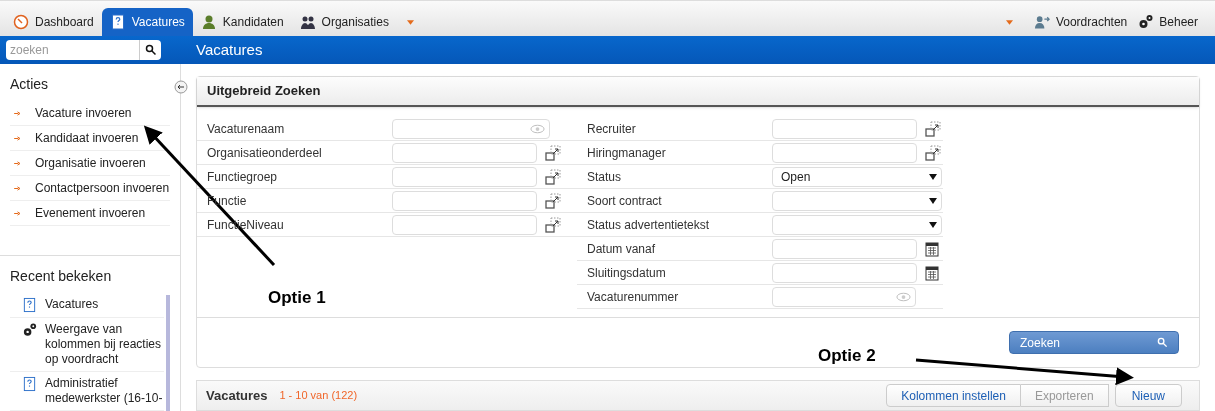  I want to click on action-link: Contactpersoon invoeren, so click(90, 188).